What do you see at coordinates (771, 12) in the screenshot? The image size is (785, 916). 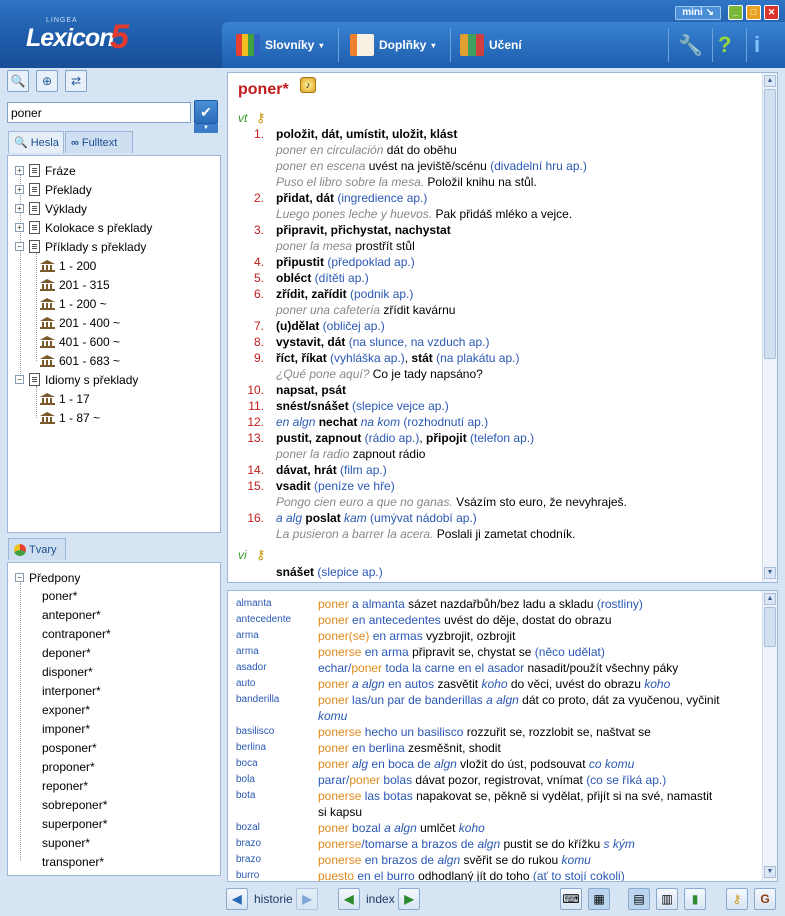 I see `close-button: ✕` at bounding box center [771, 12].